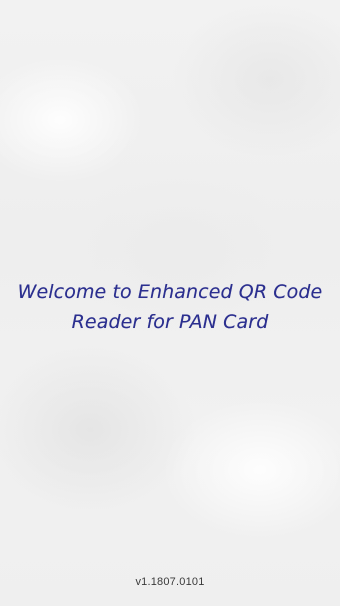 The image size is (340, 606). I want to click on welcome-line-2: Reader for PAN Card, so click(170, 322).